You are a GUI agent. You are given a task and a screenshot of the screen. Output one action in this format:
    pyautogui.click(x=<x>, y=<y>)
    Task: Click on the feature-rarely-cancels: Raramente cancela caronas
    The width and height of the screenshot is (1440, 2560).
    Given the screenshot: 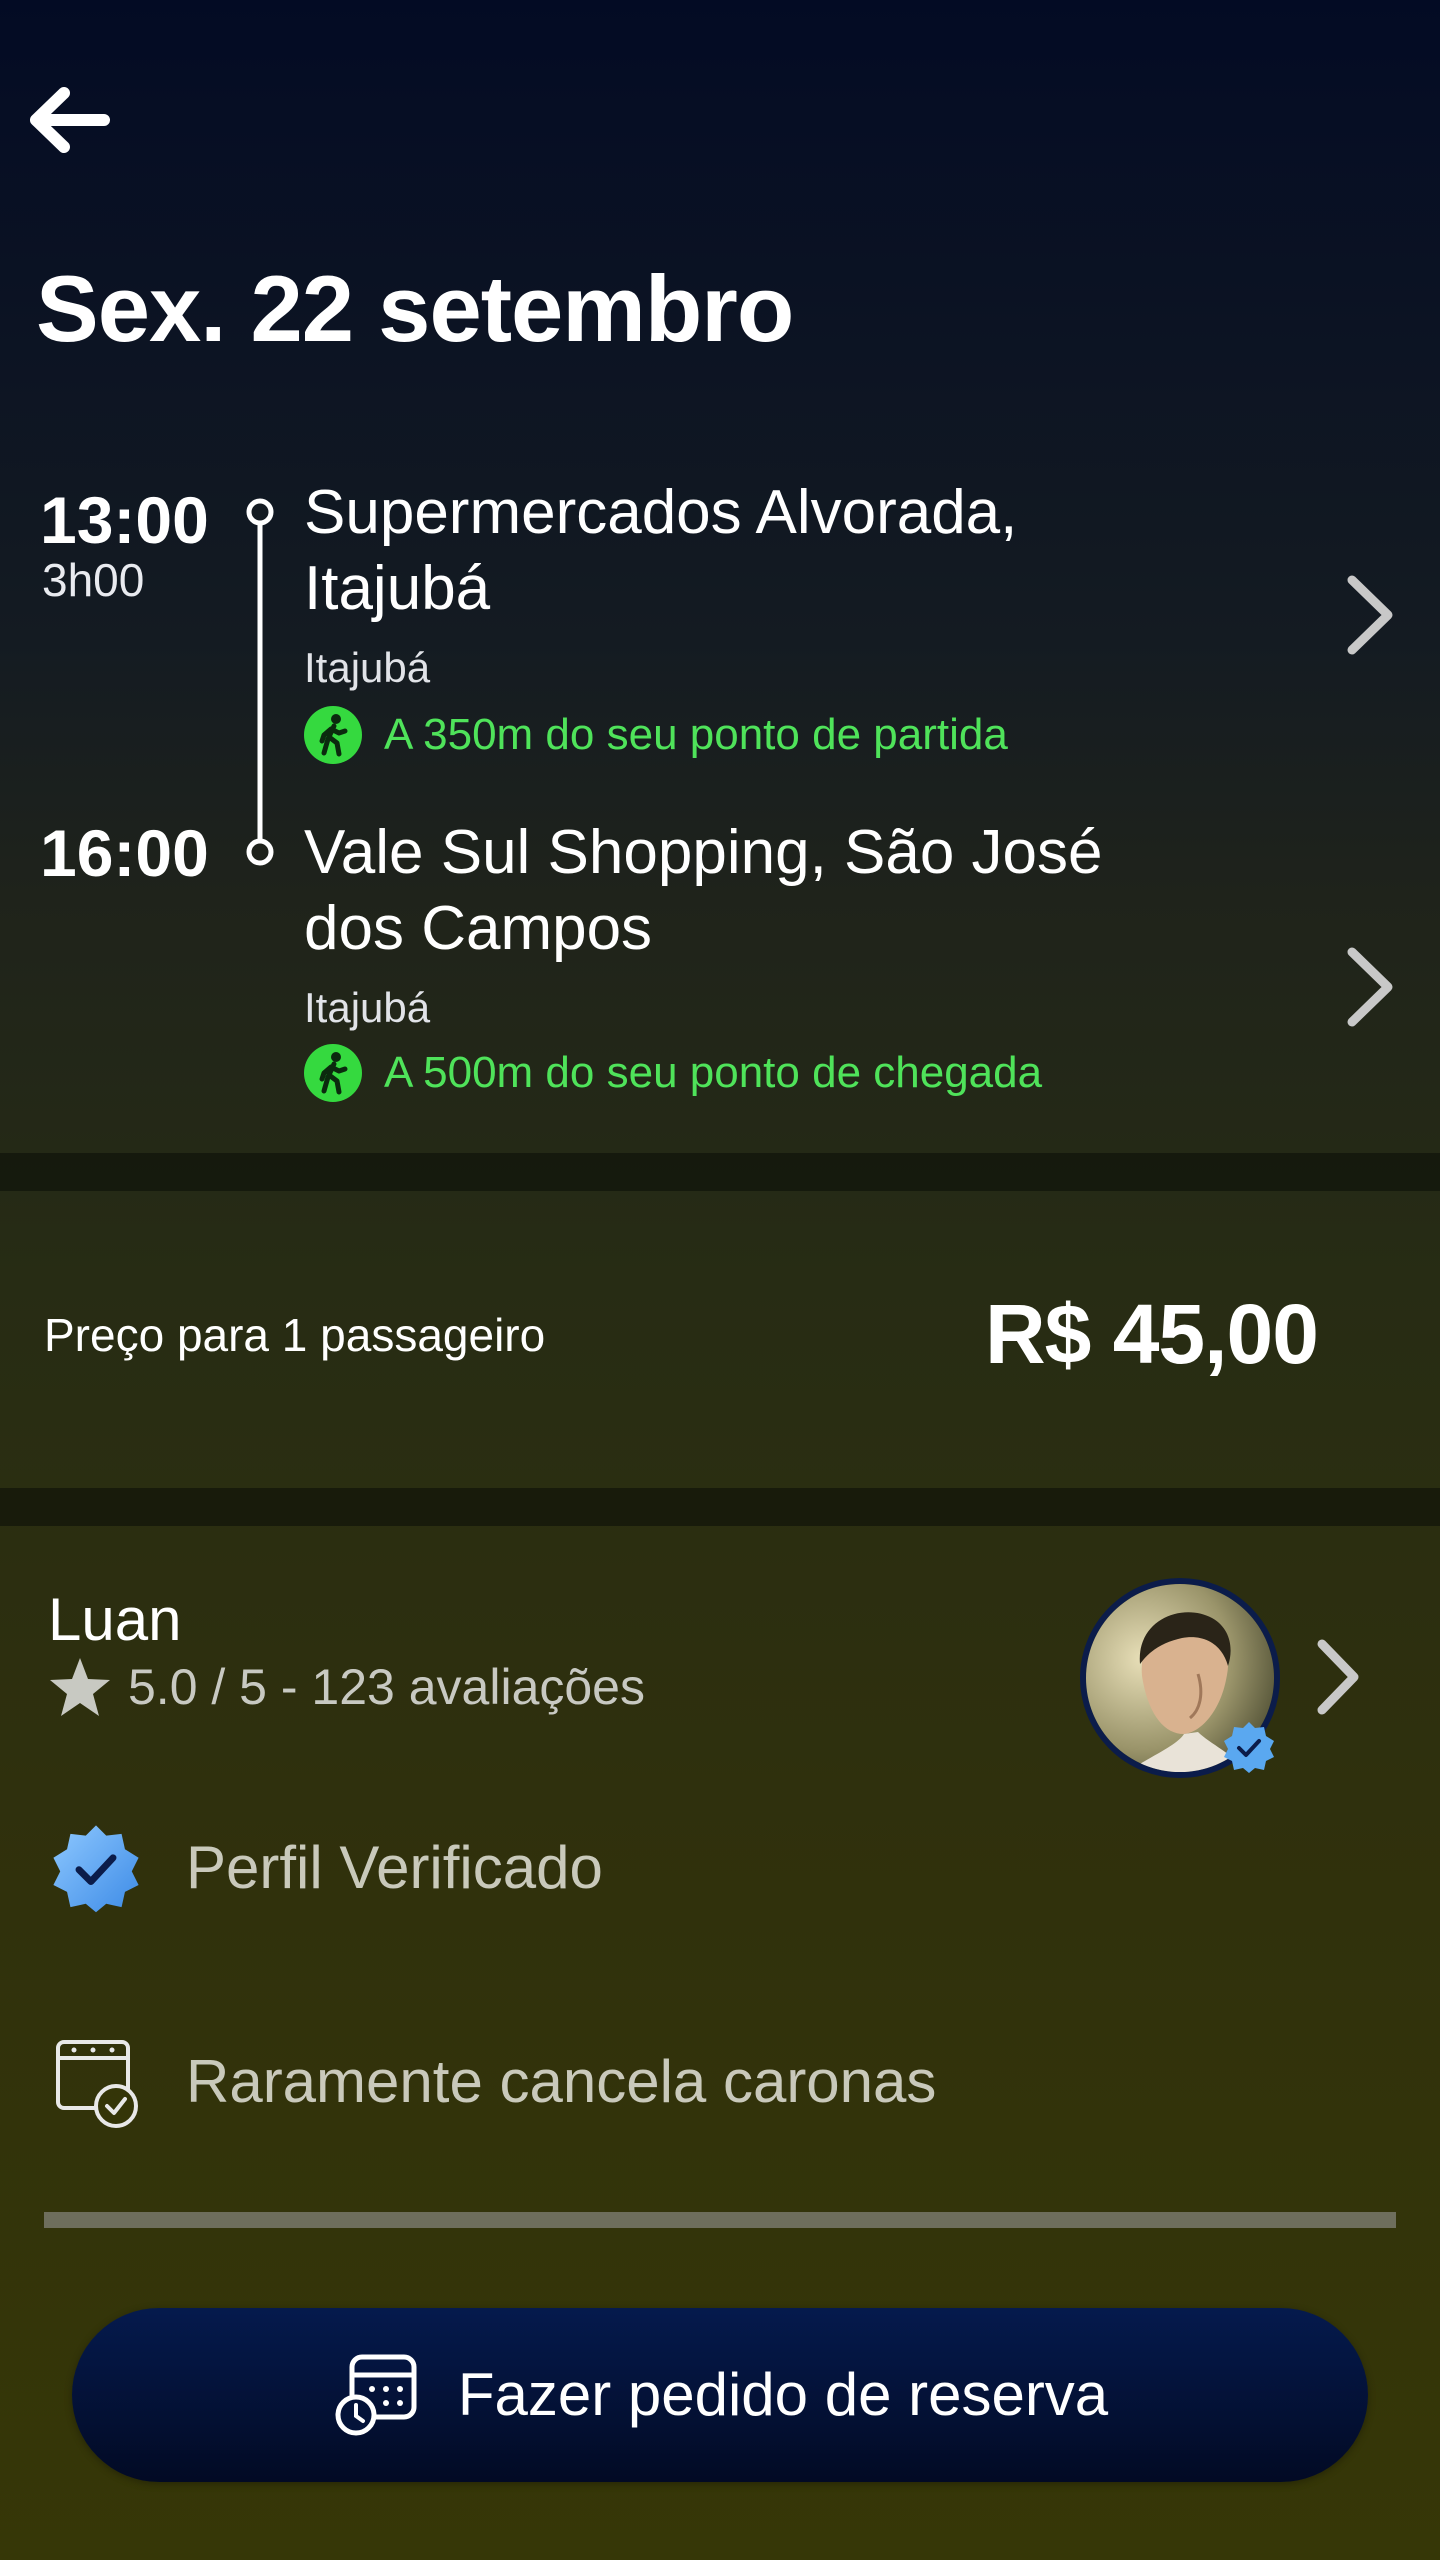 What is the action you would take?
    pyautogui.click(x=493, y=2082)
    